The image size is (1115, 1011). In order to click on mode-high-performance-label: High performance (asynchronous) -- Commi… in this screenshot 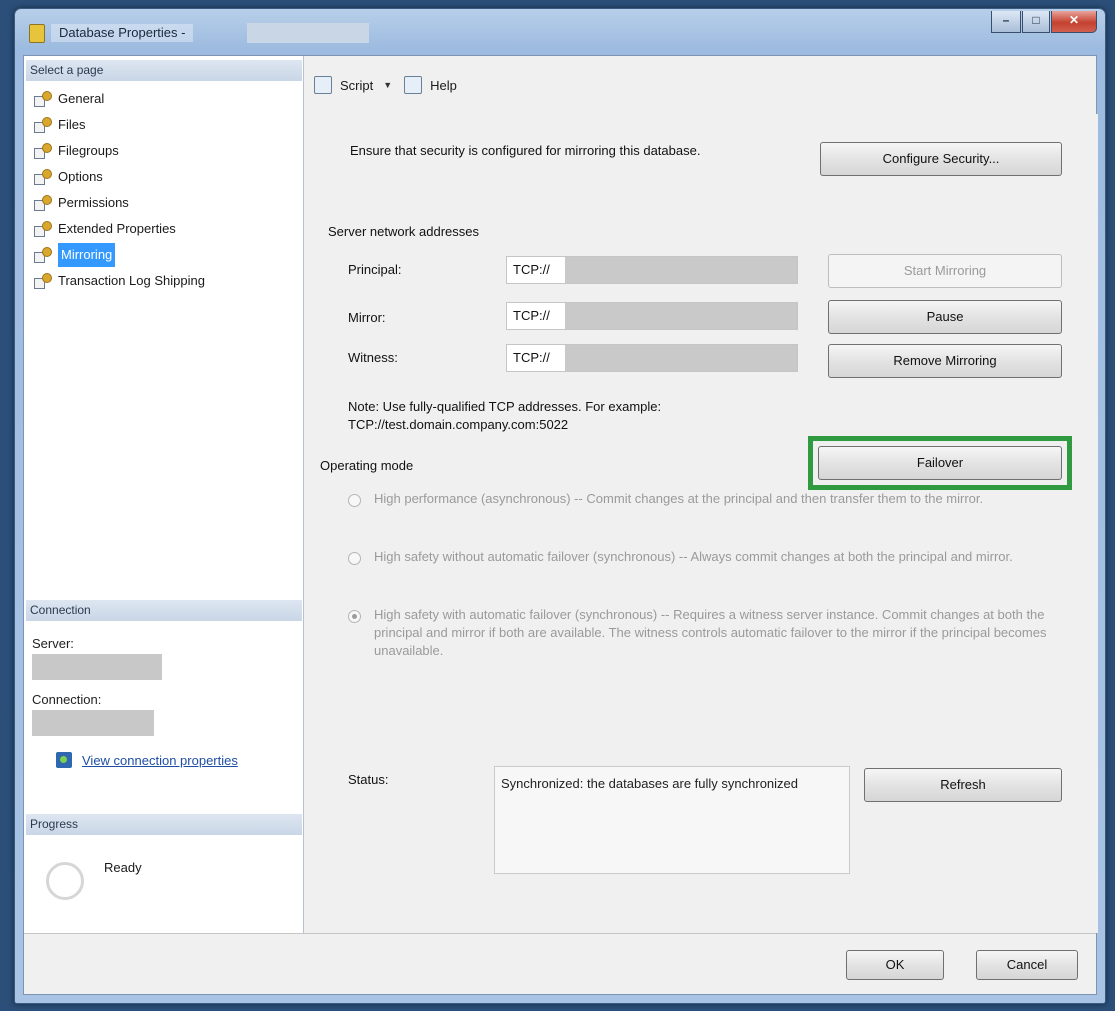, I will do `click(679, 498)`.